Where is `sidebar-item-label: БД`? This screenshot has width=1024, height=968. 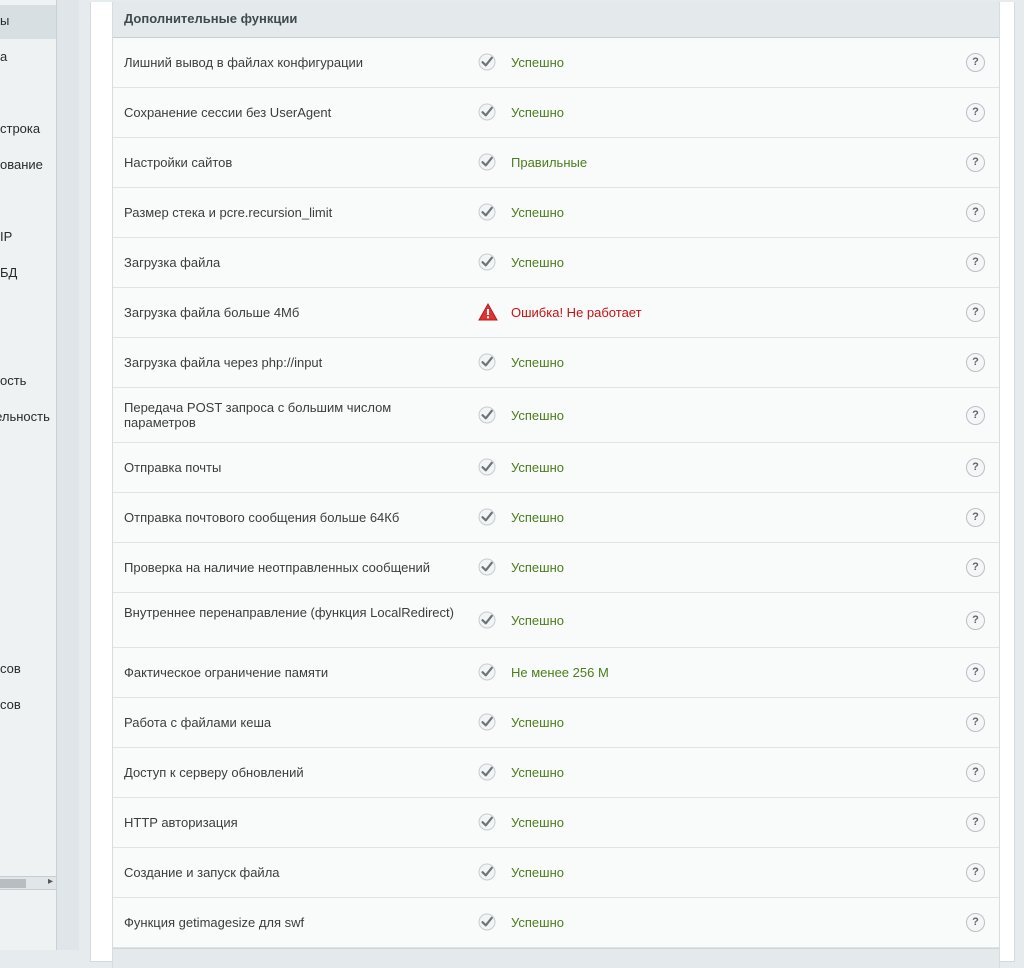 sidebar-item-label: БД is located at coordinates (9, 272).